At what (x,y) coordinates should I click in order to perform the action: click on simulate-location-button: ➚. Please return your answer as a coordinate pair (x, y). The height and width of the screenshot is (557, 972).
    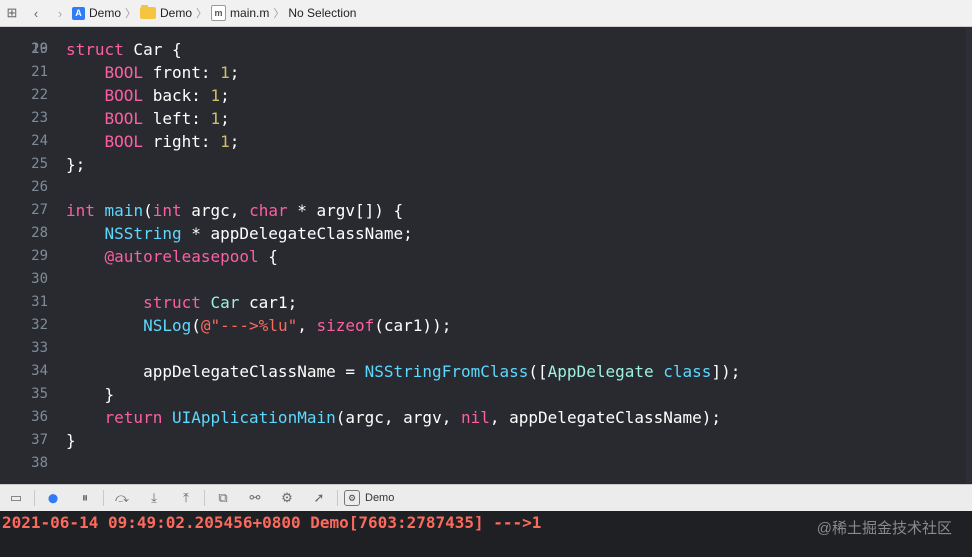
    Looking at the image, I should click on (319, 498).